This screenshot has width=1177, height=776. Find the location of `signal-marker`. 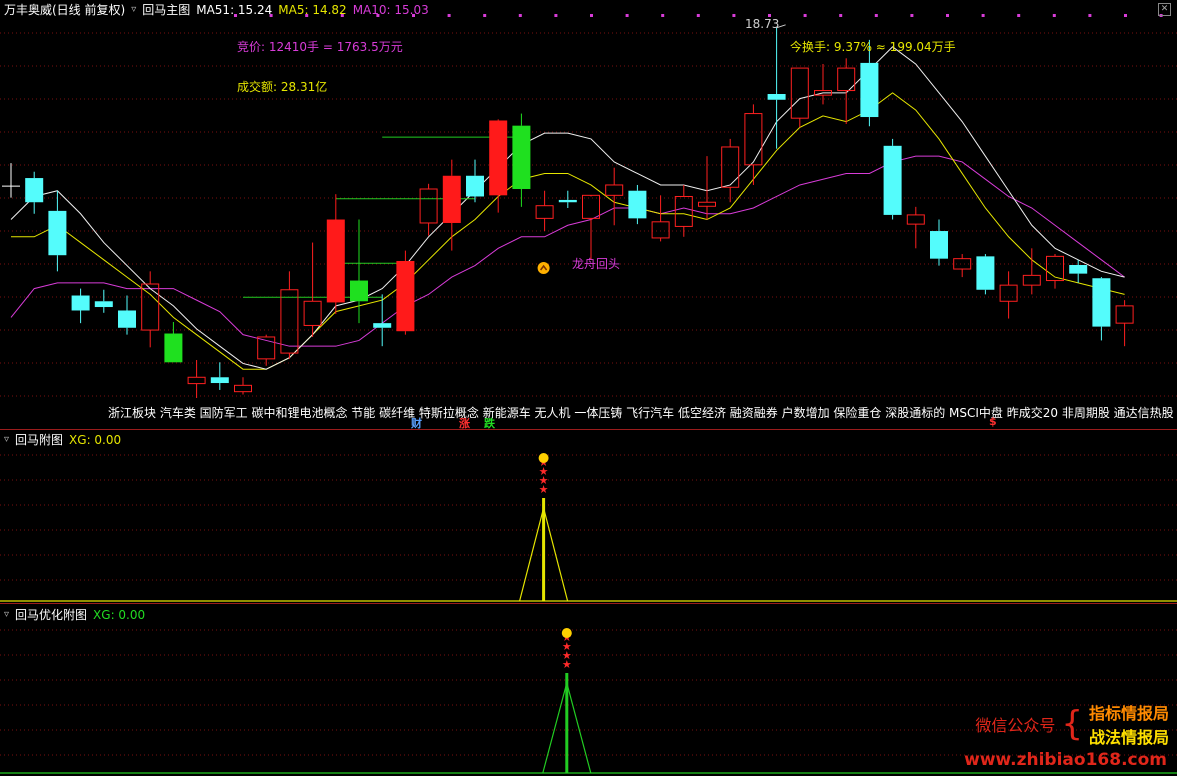

signal-marker is located at coordinates (661, 149).